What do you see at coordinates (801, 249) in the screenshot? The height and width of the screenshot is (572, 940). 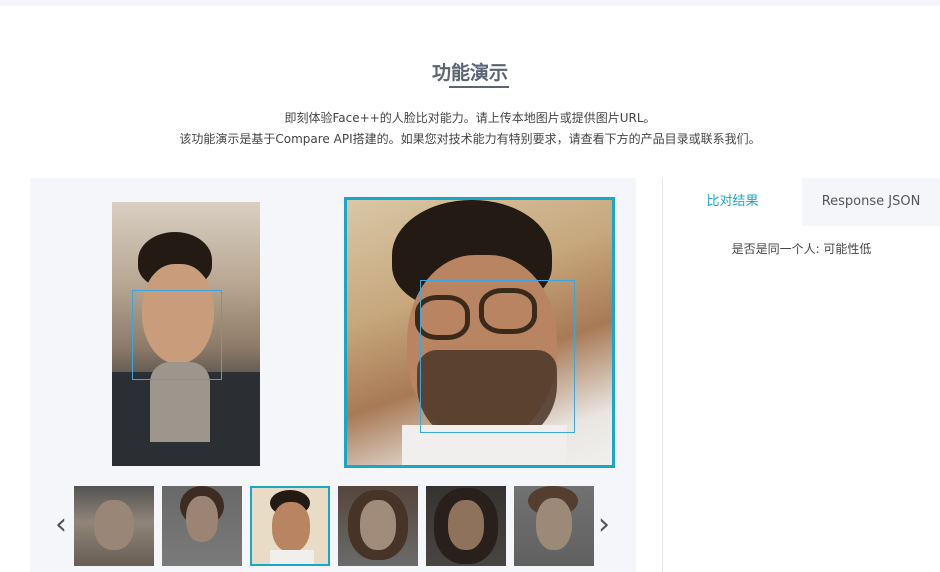 I see `compare-result-text: 是否是同一个人: 可能性低` at bounding box center [801, 249].